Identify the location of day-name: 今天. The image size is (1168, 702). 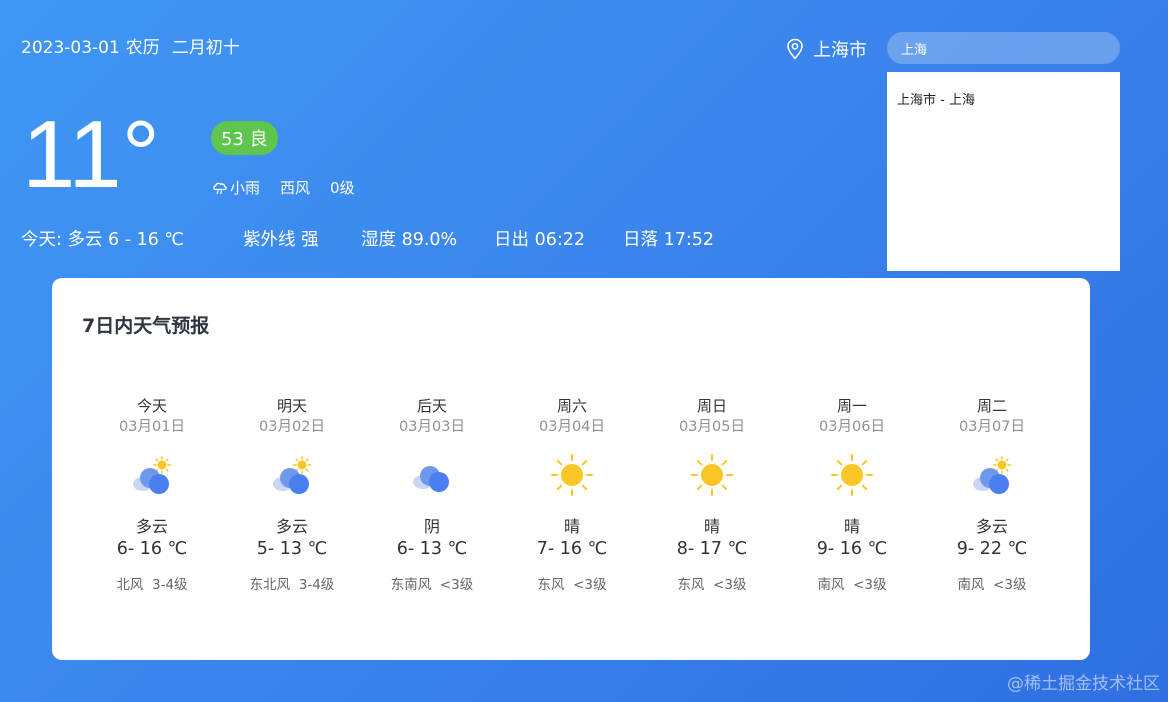
(151, 406).